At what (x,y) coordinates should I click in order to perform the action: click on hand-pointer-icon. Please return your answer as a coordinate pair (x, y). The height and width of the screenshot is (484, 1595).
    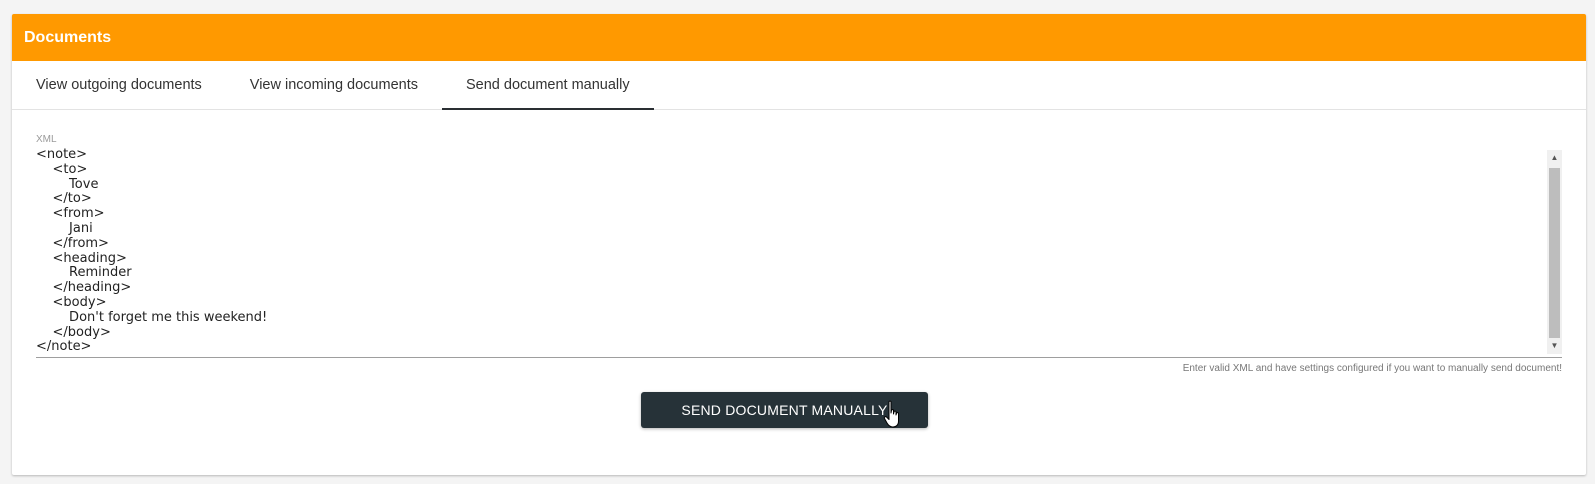
    Looking at the image, I should click on (891, 414).